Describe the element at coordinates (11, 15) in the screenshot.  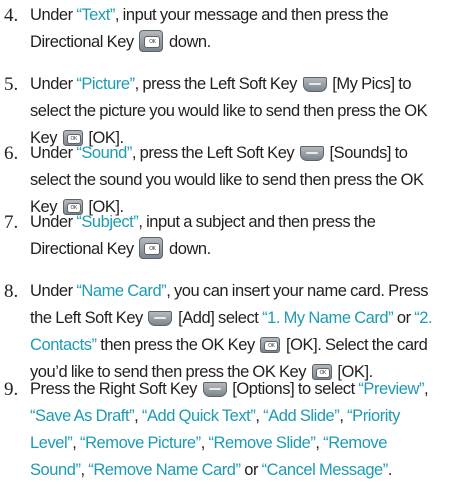
I see `step-number: 4.` at that location.